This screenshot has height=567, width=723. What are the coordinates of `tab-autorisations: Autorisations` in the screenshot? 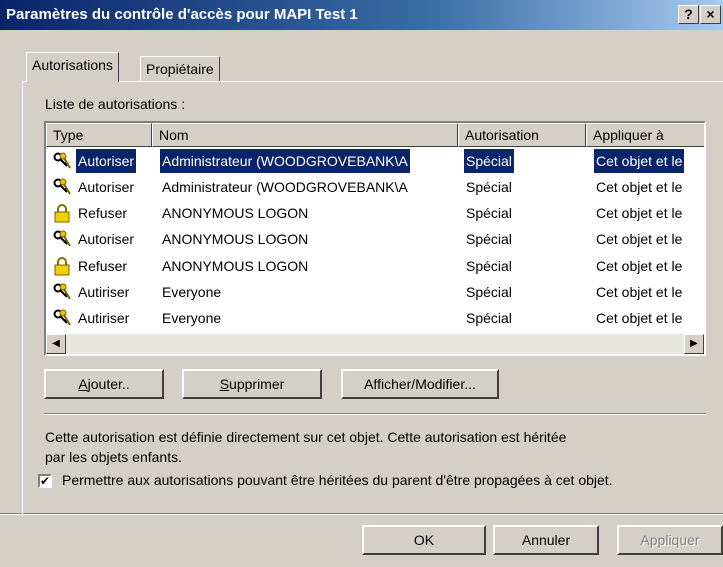 It's located at (72, 67).